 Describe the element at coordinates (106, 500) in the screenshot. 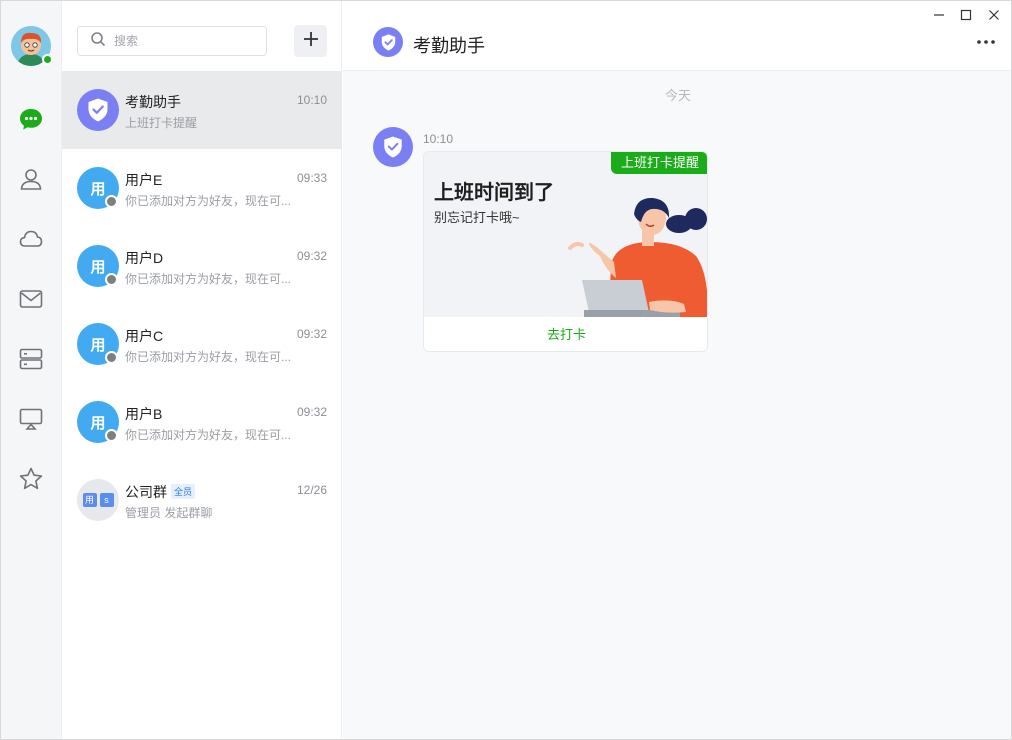

I see `group-member-avatar: s` at that location.